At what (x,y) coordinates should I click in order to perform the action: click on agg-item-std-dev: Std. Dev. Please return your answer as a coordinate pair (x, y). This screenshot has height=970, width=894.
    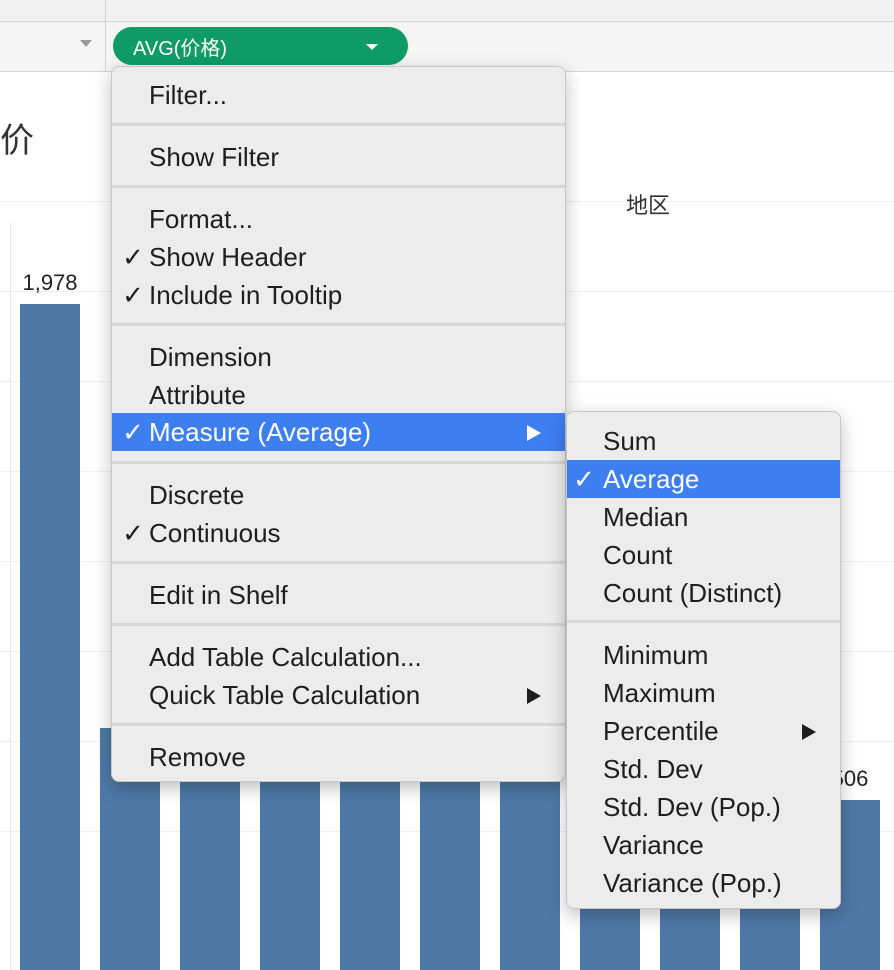
    Looking at the image, I should click on (703, 769).